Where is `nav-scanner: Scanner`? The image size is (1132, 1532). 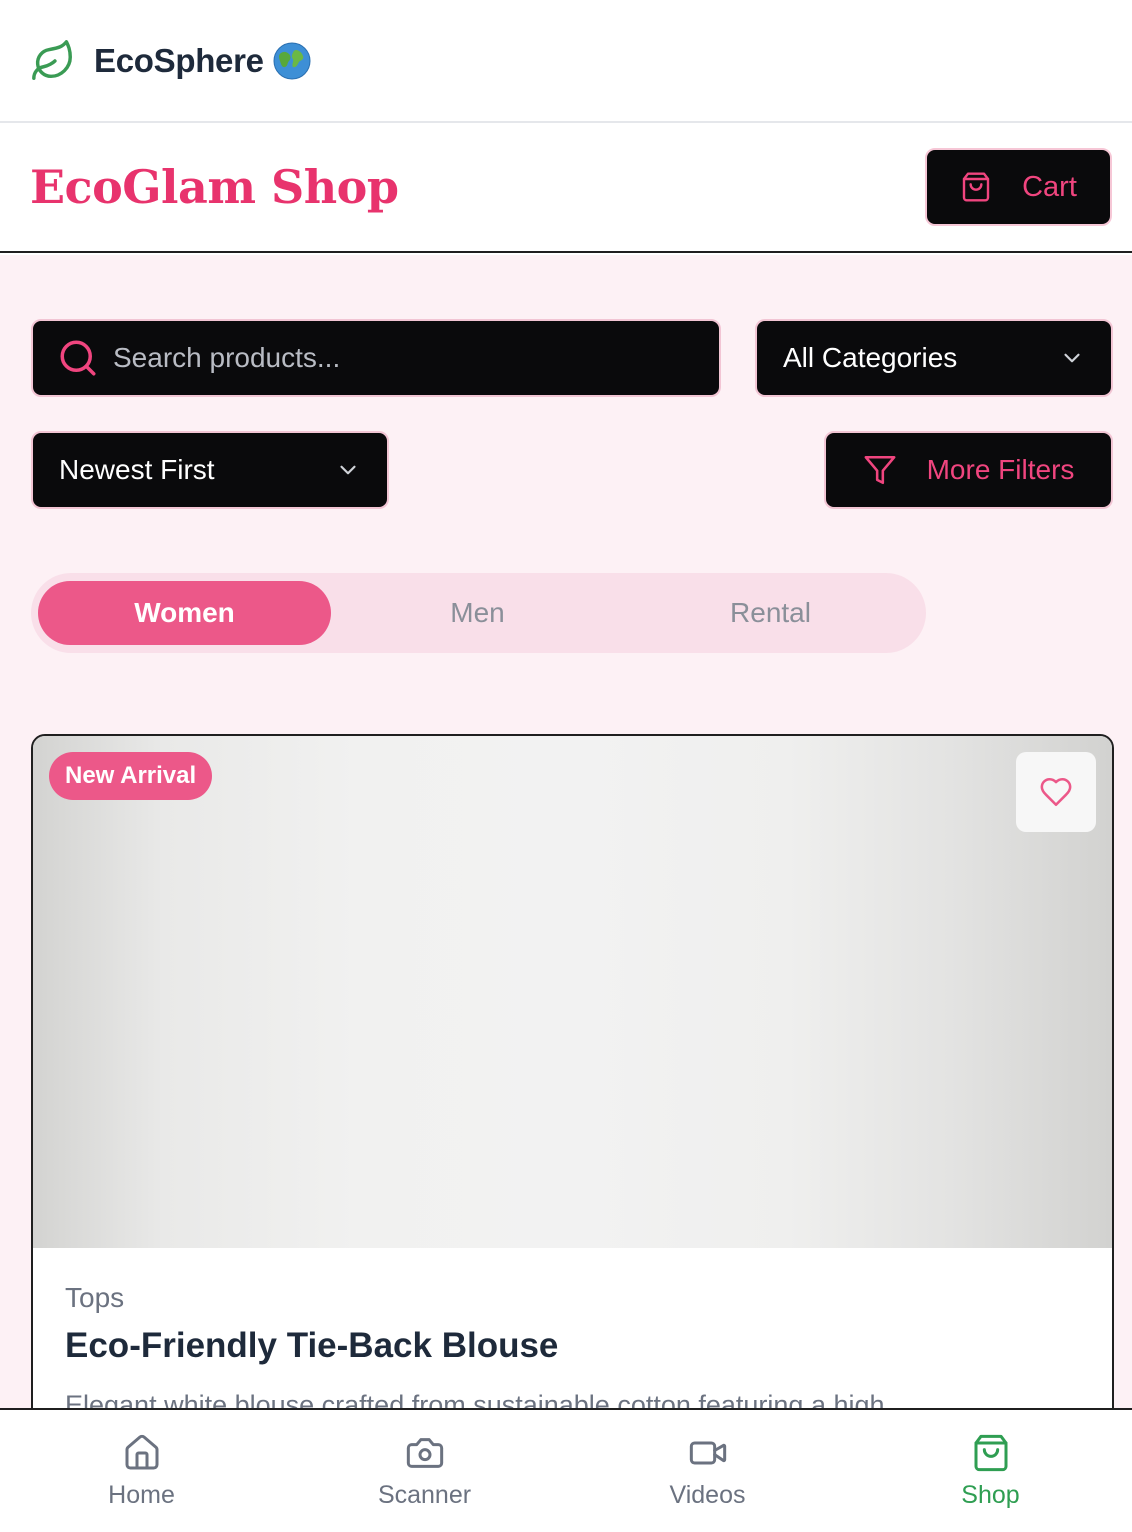
nav-scanner: Scanner is located at coordinates (424, 1471).